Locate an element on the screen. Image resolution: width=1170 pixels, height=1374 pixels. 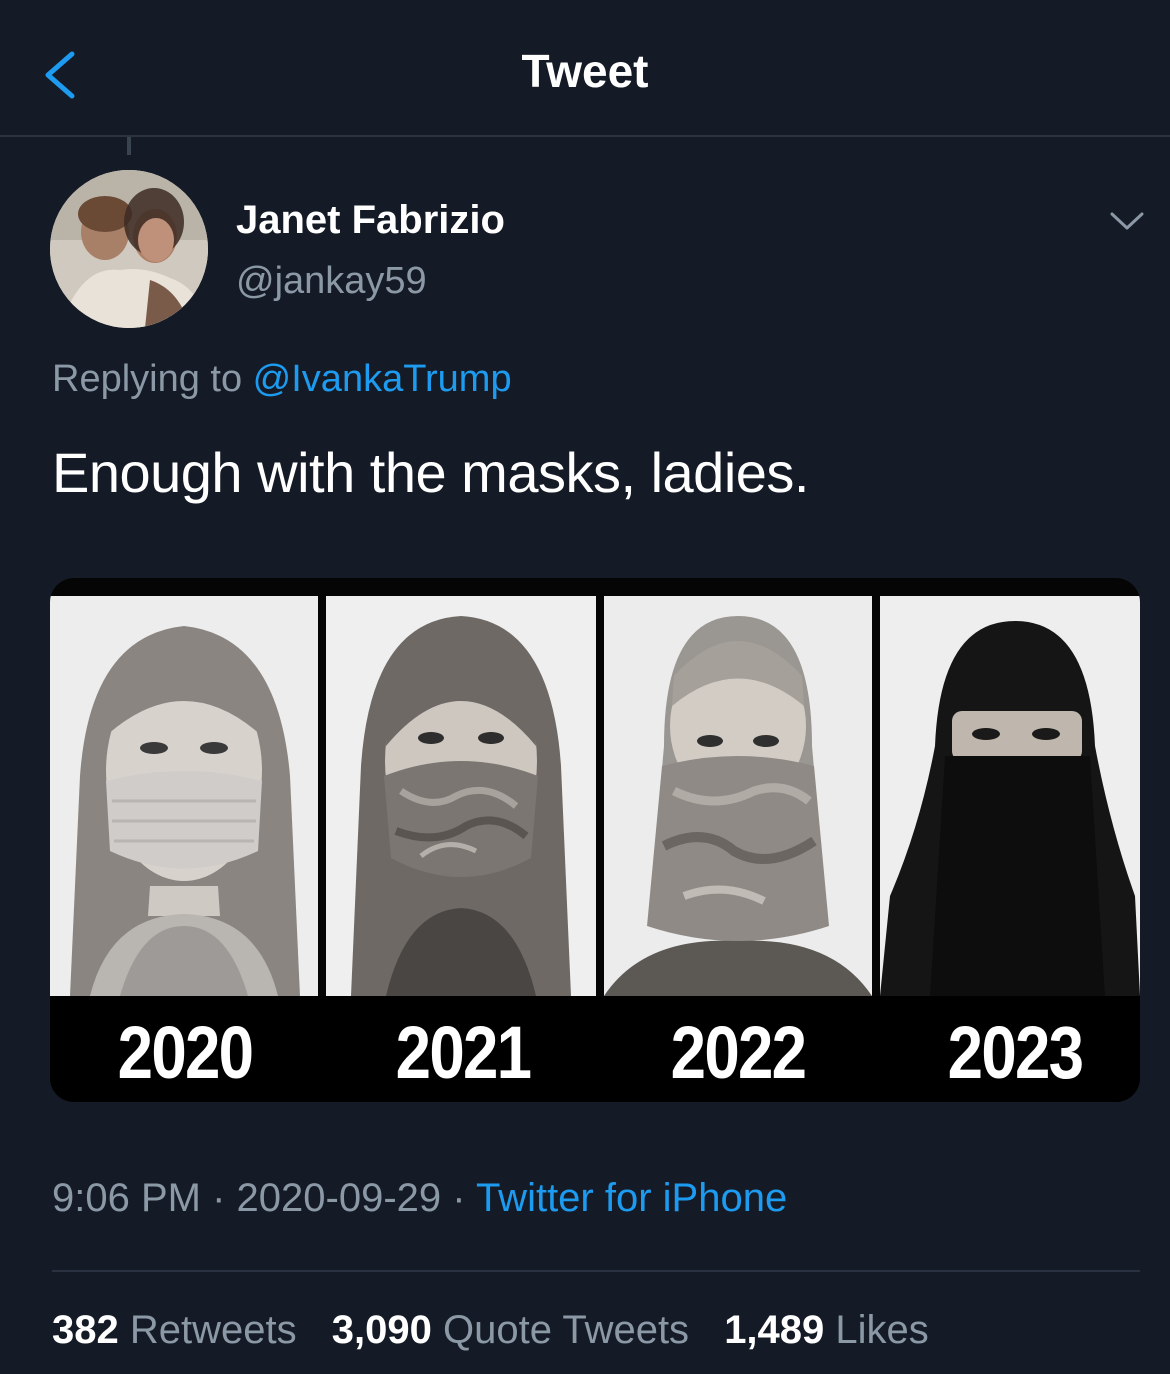
year-label-2023: 2023 is located at coordinates (1015, 1052).